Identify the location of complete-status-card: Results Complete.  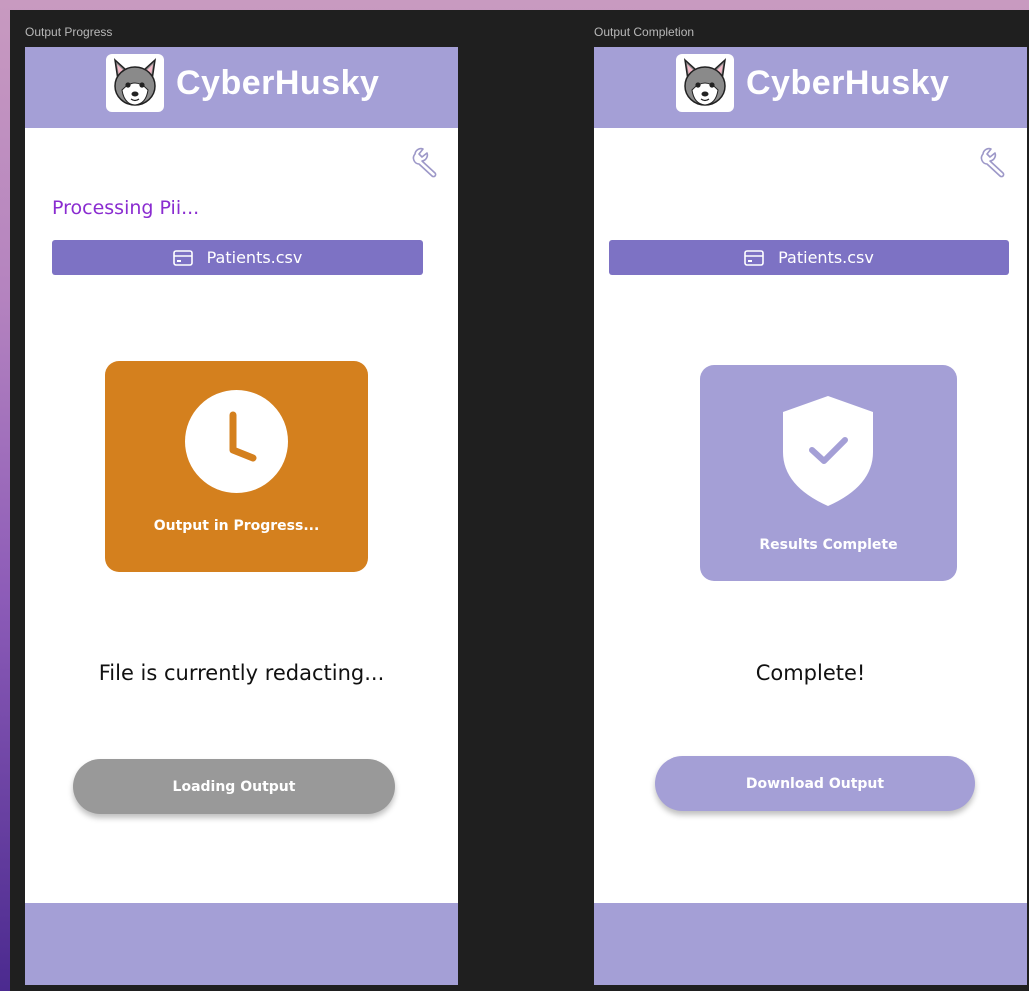
(828, 473).